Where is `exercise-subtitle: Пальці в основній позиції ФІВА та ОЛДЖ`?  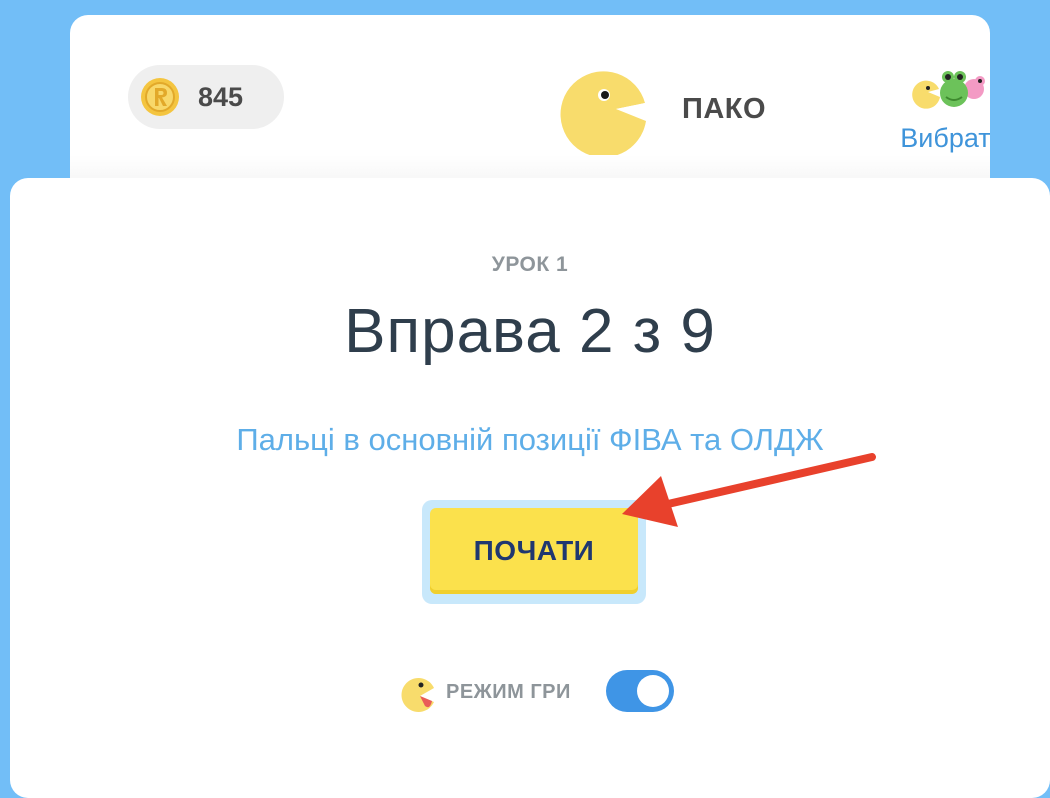 exercise-subtitle: Пальці в основній позиції ФІВА та ОЛДЖ is located at coordinates (530, 439).